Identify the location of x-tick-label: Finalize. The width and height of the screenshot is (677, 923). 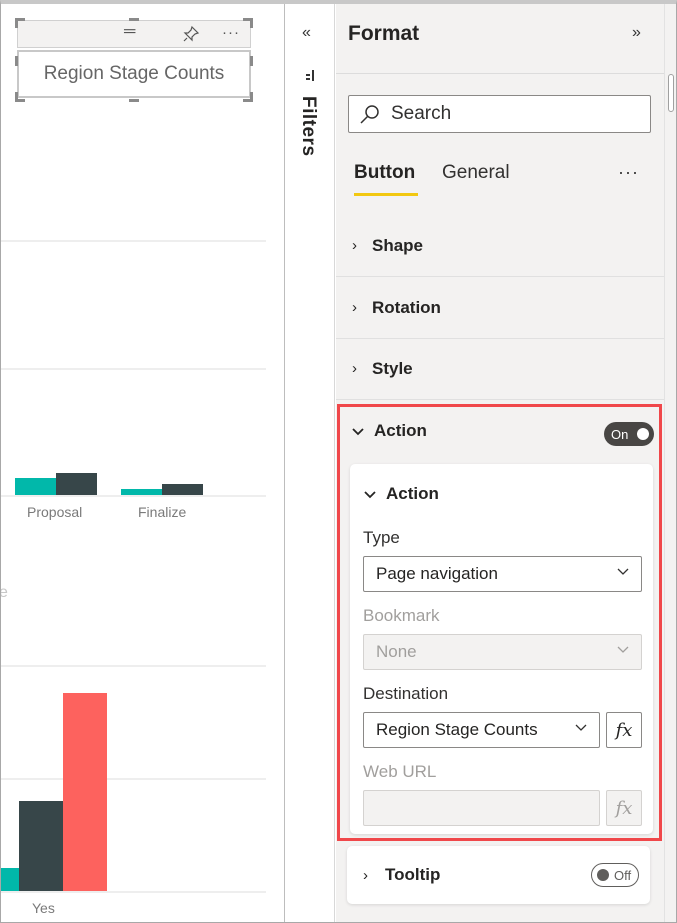
(162, 512).